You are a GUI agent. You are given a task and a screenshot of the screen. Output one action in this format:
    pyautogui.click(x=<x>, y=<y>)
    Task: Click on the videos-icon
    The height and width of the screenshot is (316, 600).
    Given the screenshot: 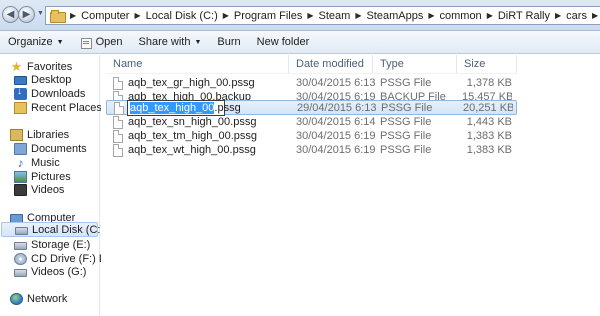 What is the action you would take?
    pyautogui.click(x=20, y=189)
    